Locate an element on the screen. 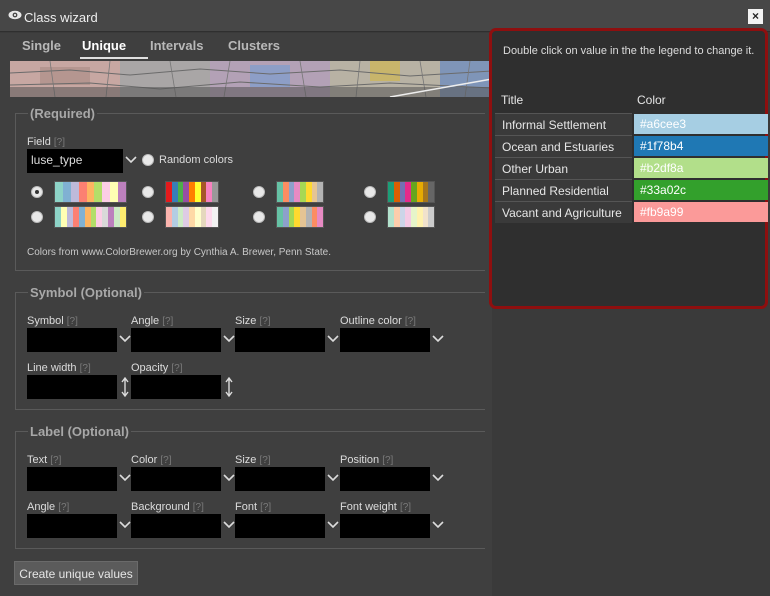 This screenshot has width=770, height=596. outline-color-label: Outline color [?] is located at coordinates (378, 321).